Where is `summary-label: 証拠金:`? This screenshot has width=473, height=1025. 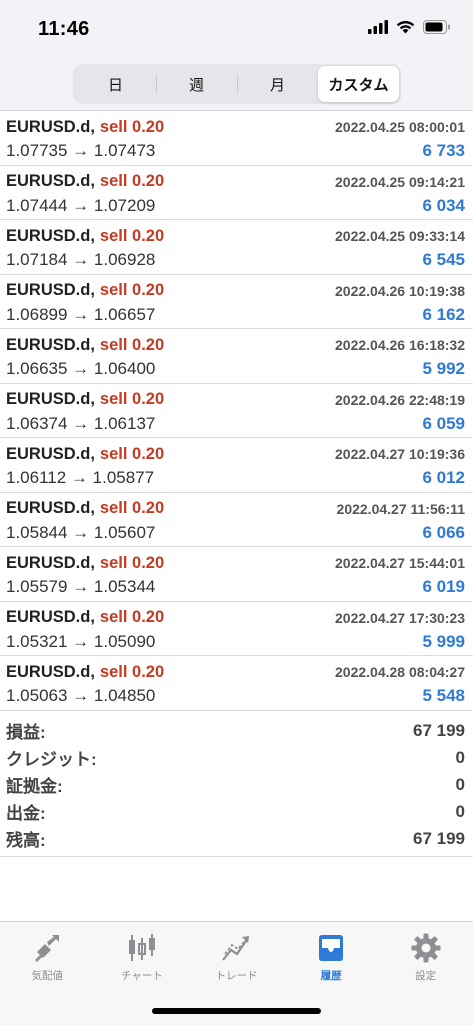 summary-label: 証拠金: is located at coordinates (34, 786).